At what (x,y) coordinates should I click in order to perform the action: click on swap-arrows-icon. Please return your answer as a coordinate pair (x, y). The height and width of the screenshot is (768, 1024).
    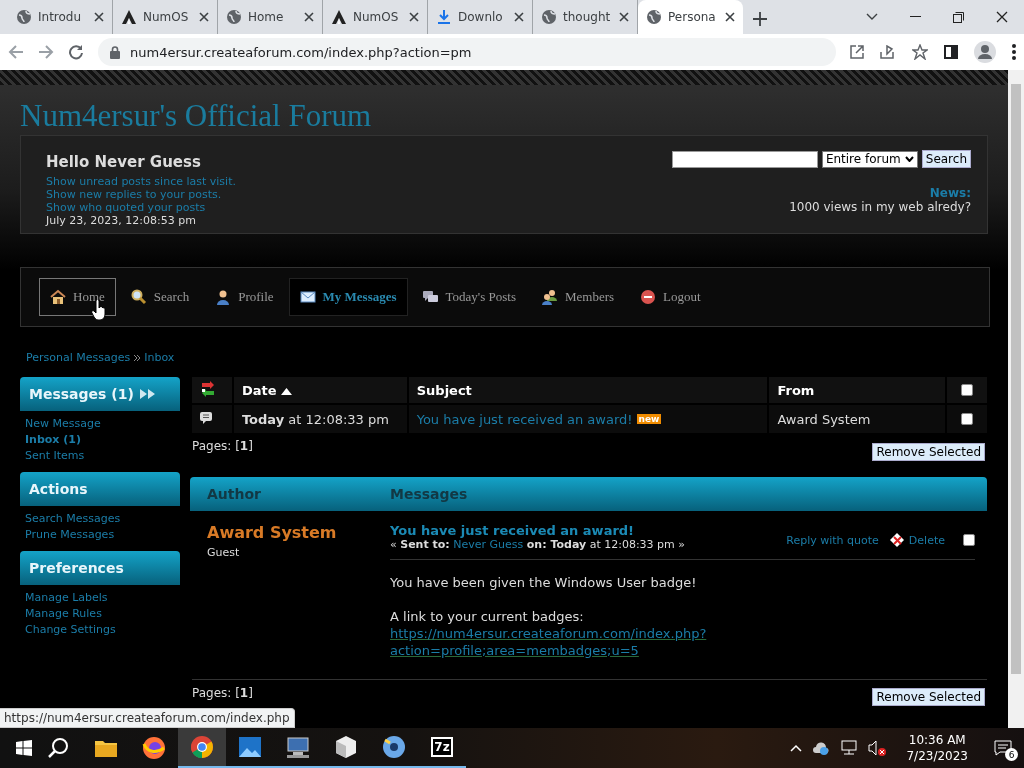
    Looking at the image, I should click on (208, 388).